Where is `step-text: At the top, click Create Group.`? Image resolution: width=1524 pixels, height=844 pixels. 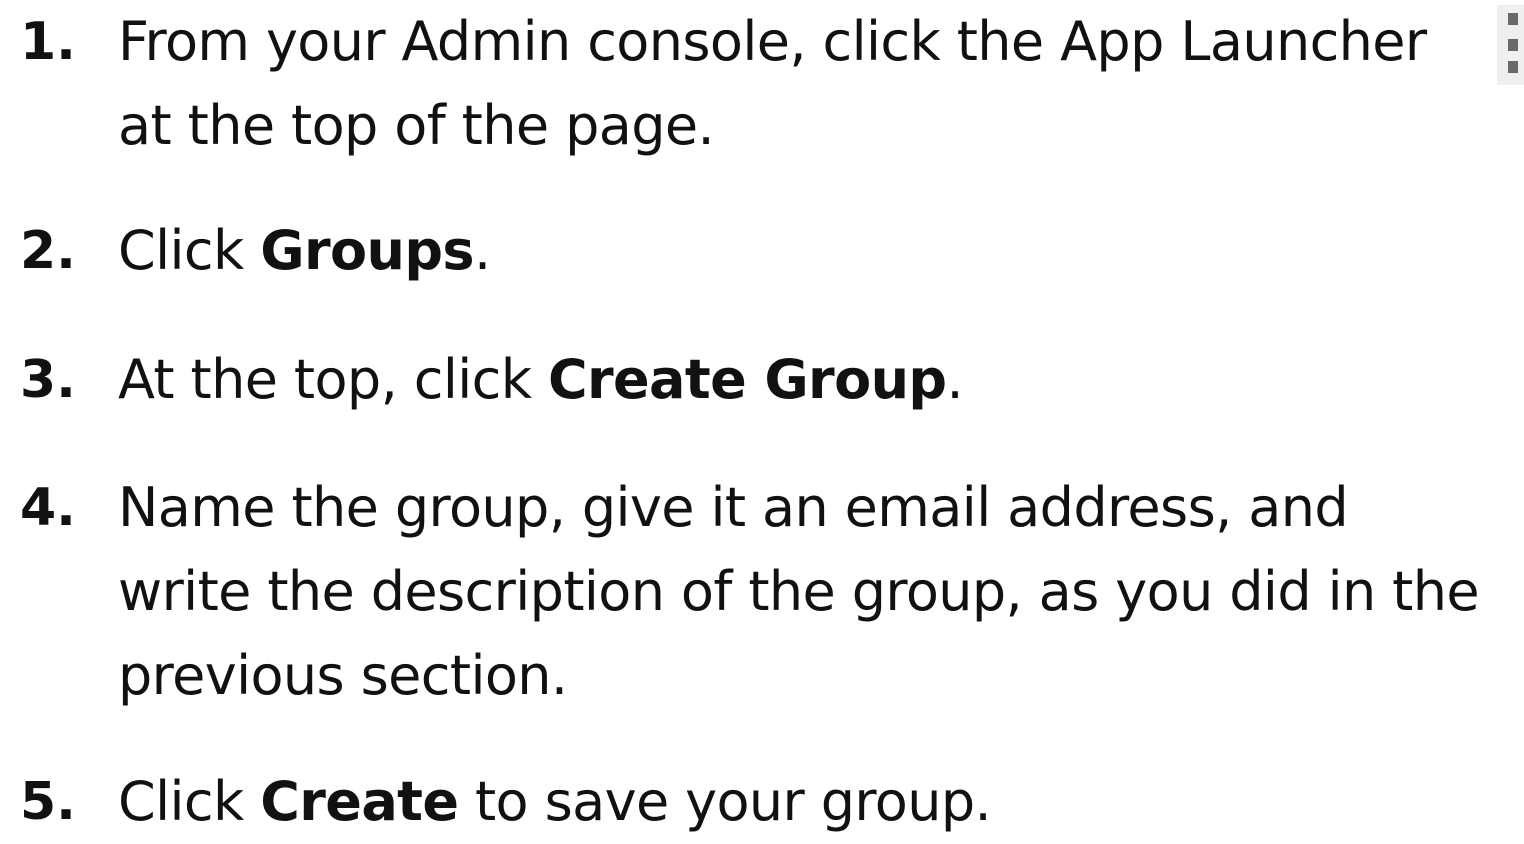
step-text: At the top, click Create Group. is located at coordinates (818, 380).